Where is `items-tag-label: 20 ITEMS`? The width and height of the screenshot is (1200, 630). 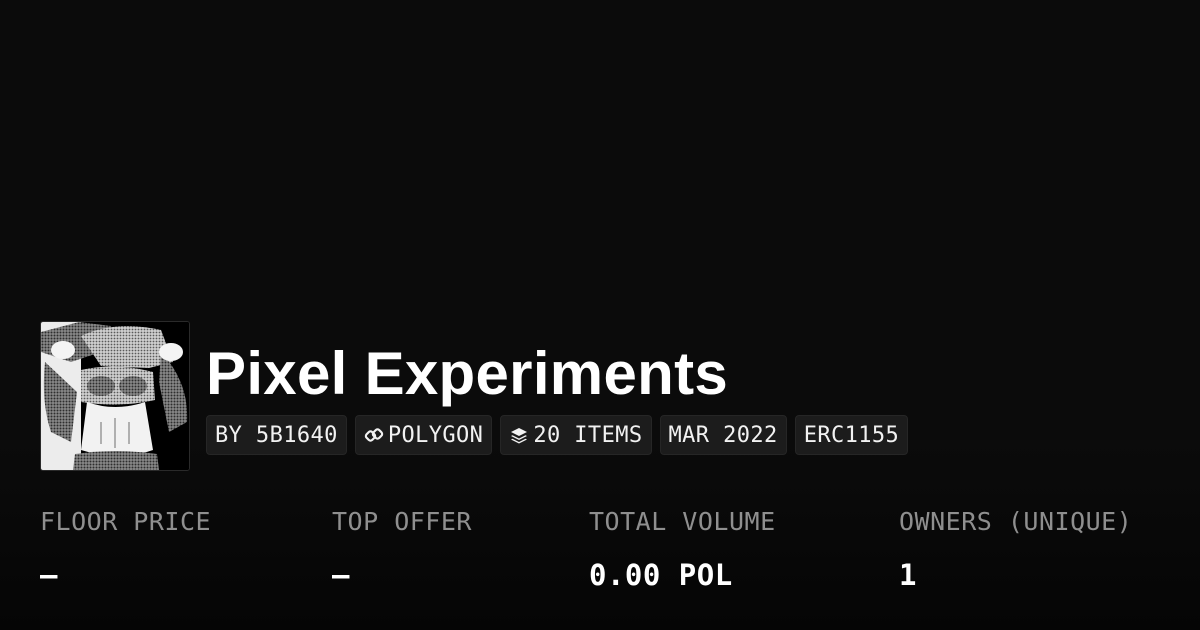
items-tag-label: 20 ITEMS is located at coordinates (588, 435).